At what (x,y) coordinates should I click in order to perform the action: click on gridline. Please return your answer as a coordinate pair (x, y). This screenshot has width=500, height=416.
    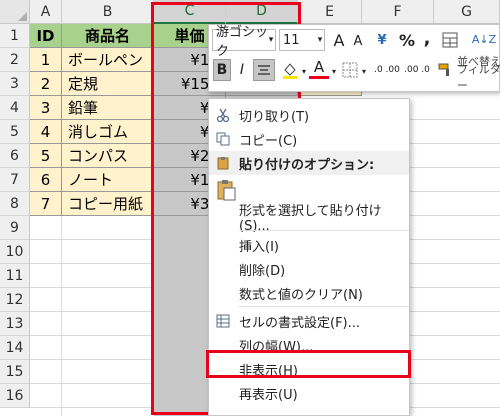
    Looking at the image, I should click on (61, 316).